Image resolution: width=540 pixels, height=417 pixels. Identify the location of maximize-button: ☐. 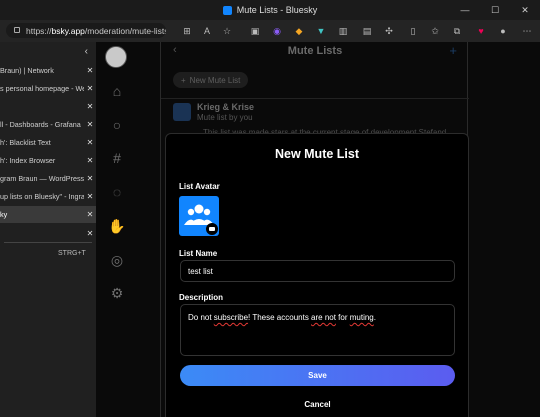
(495, 10).